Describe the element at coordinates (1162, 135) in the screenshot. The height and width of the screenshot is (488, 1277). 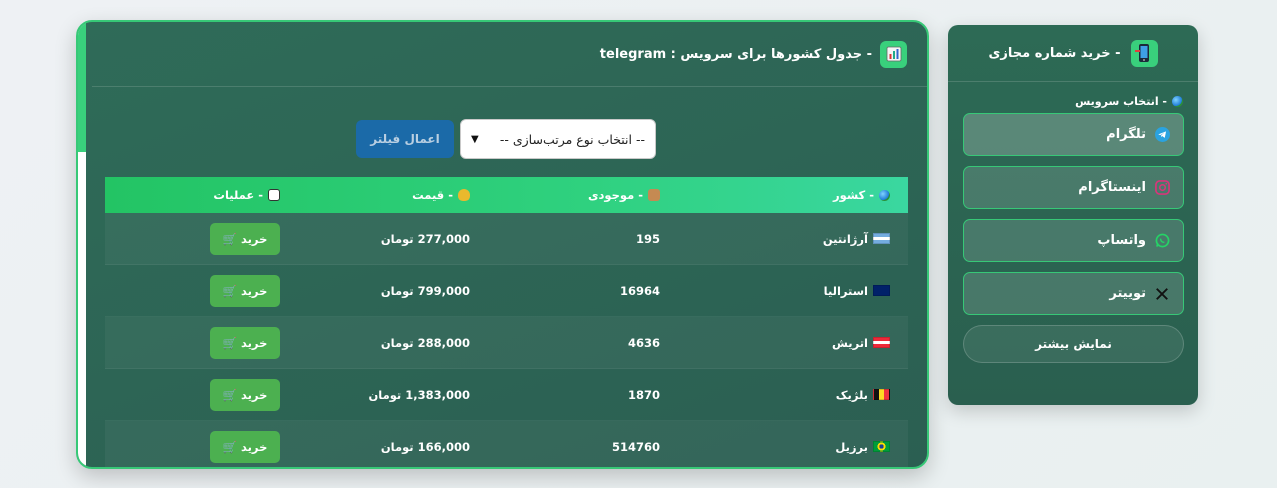
I see `telegram-icon` at that location.